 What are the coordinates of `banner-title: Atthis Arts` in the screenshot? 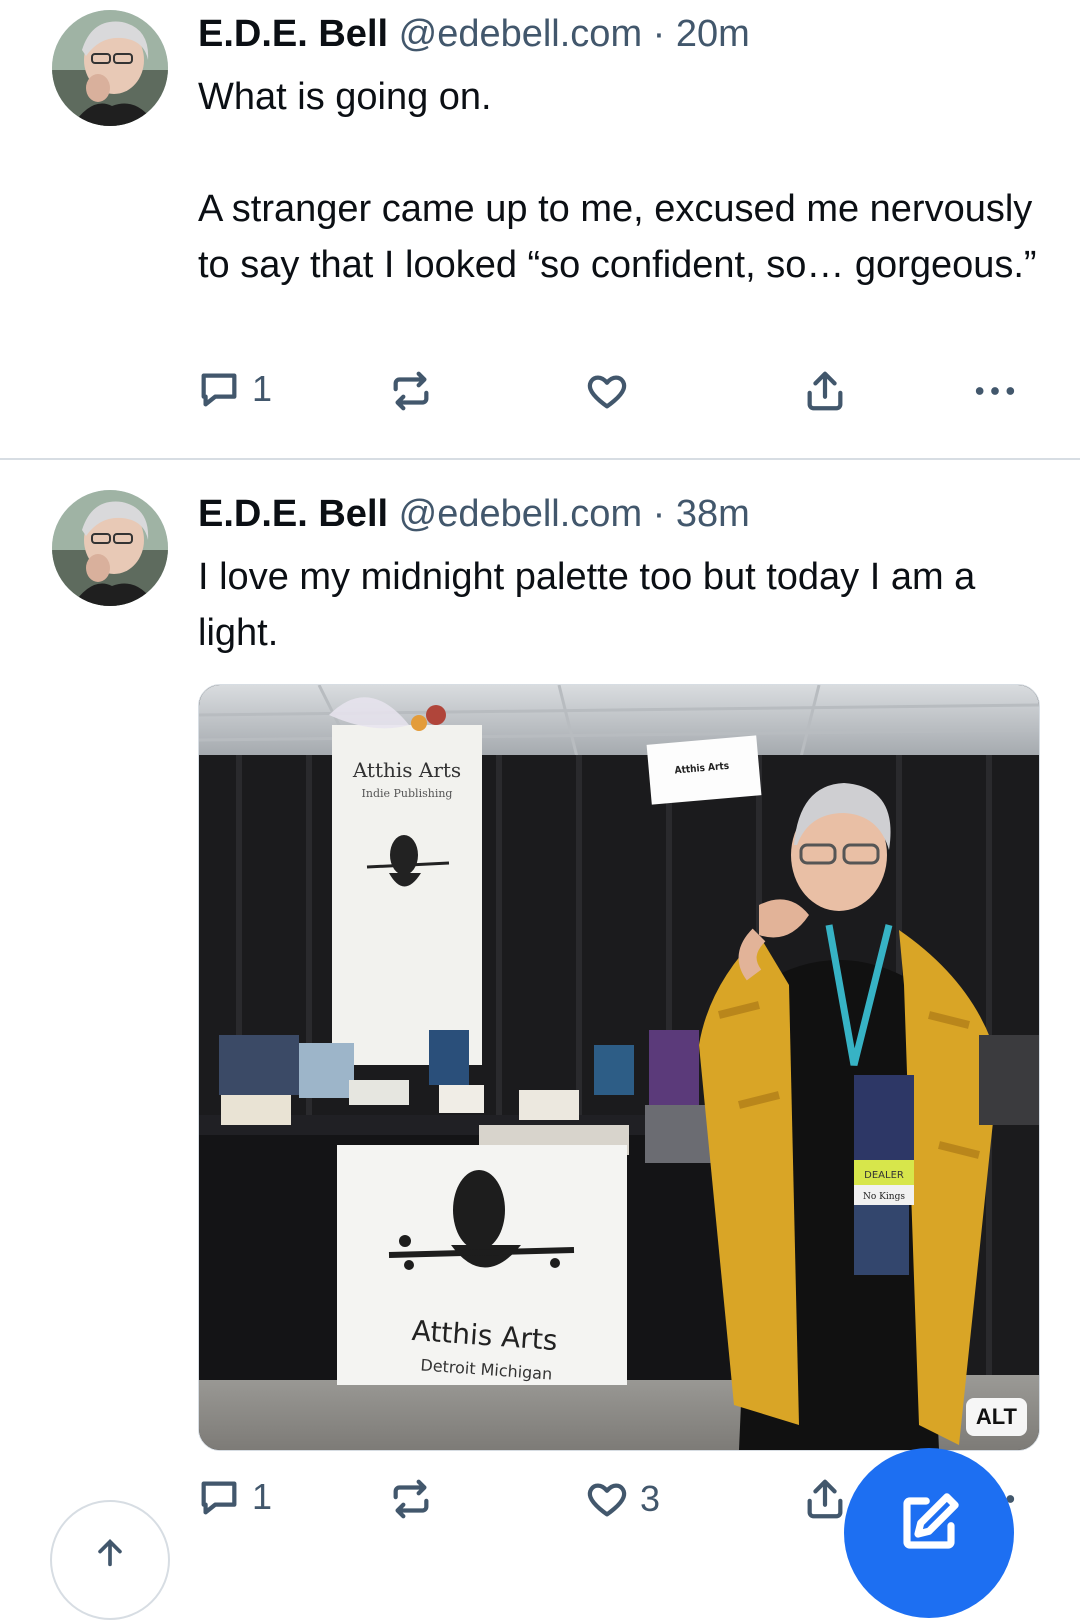 It's located at (406, 770).